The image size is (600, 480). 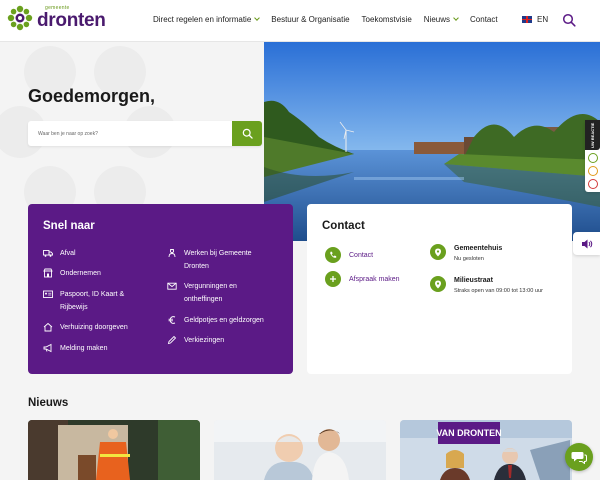 I want to click on quick-link-label: Melding maken, so click(x=84, y=348).